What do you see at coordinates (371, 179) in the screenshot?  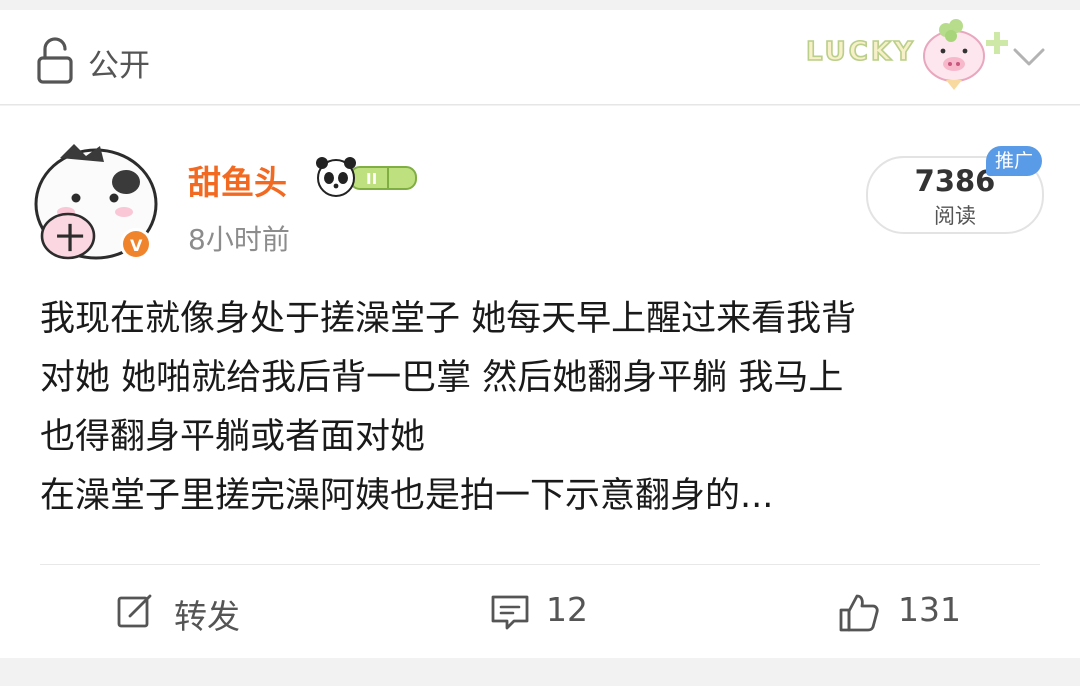 I see `level-badge-text: II` at bounding box center [371, 179].